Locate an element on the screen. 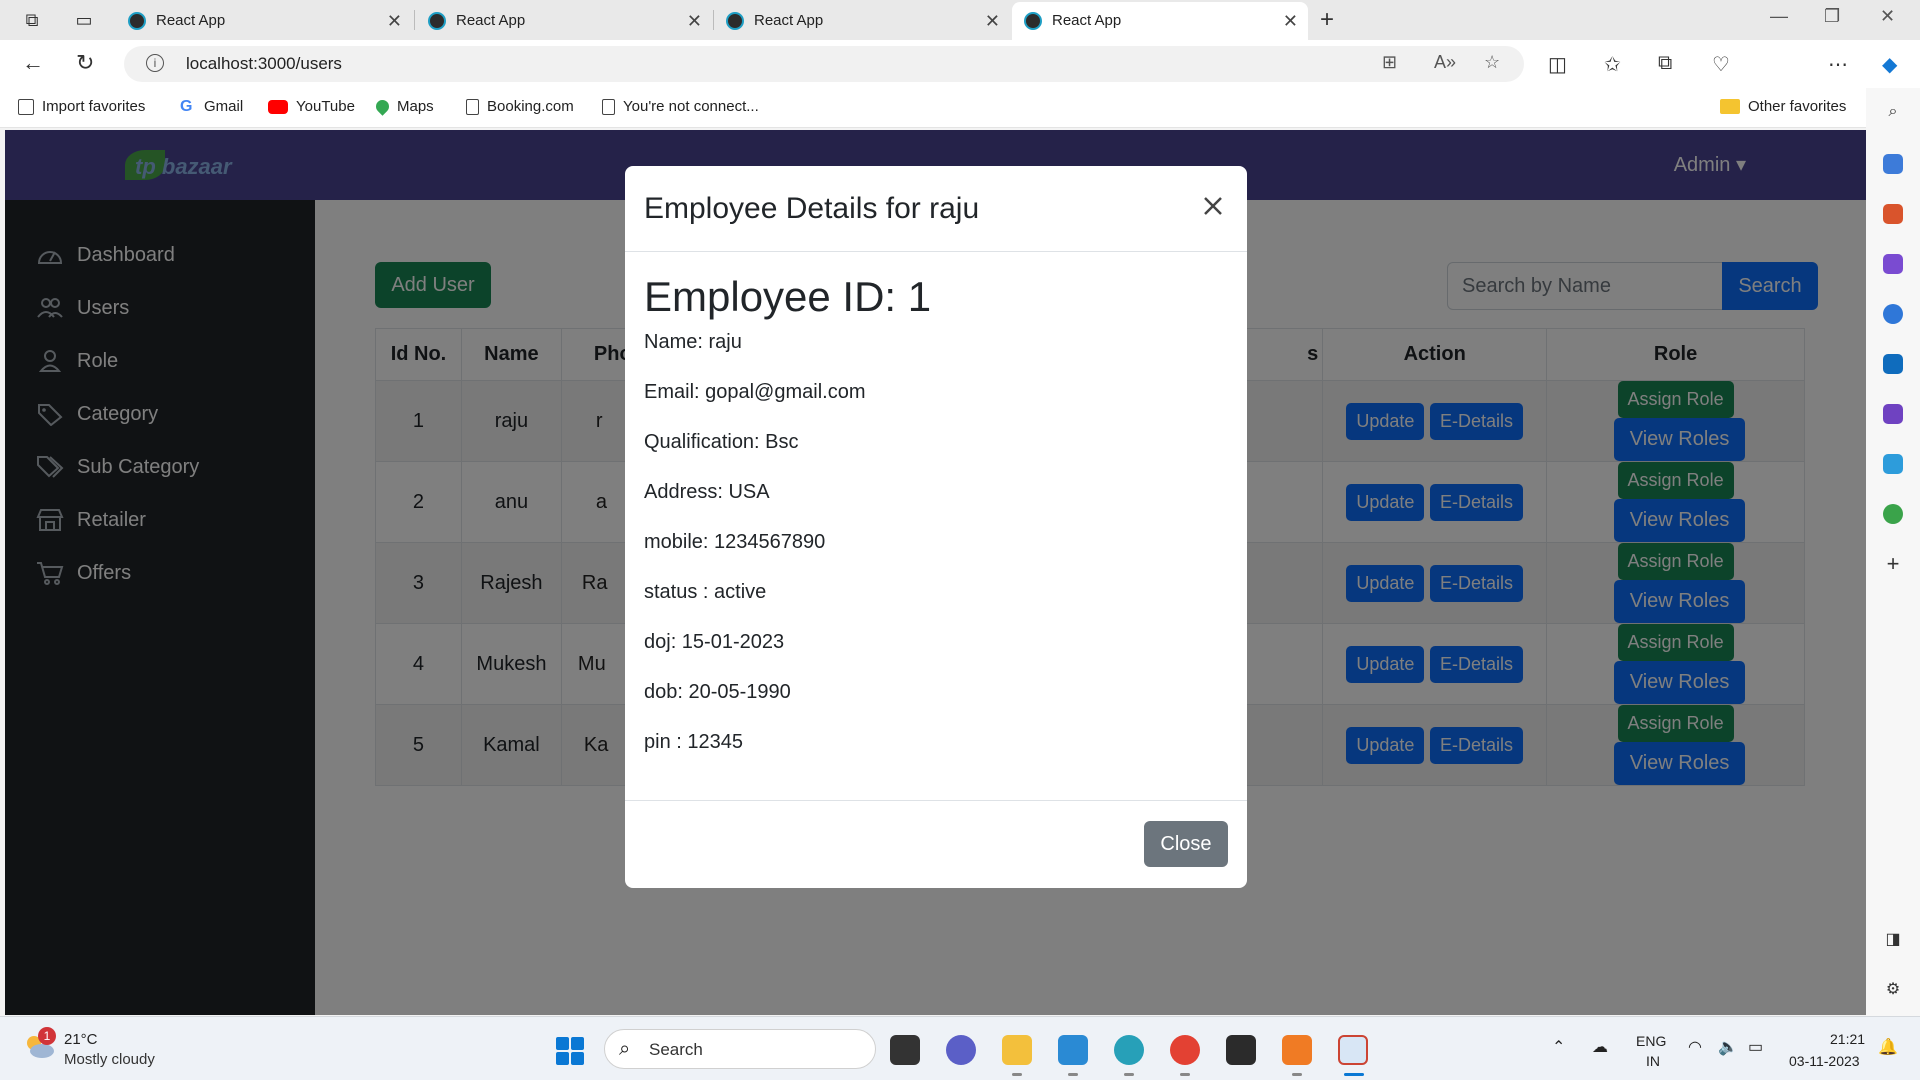 Image resolution: width=1920 pixels, height=1080 pixels. tools-icon is located at coordinates (1893, 214).